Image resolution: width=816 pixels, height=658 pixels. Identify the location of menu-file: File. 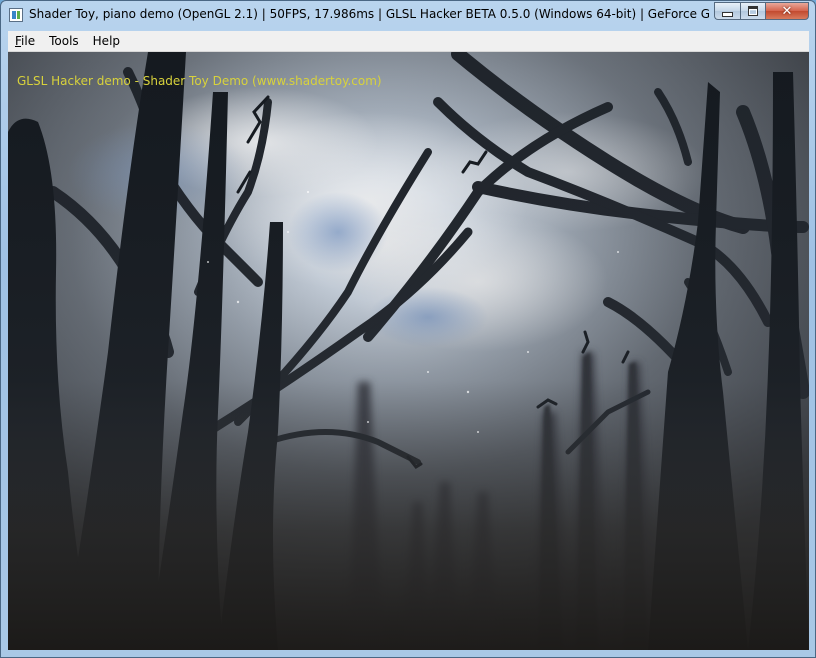
(25, 41).